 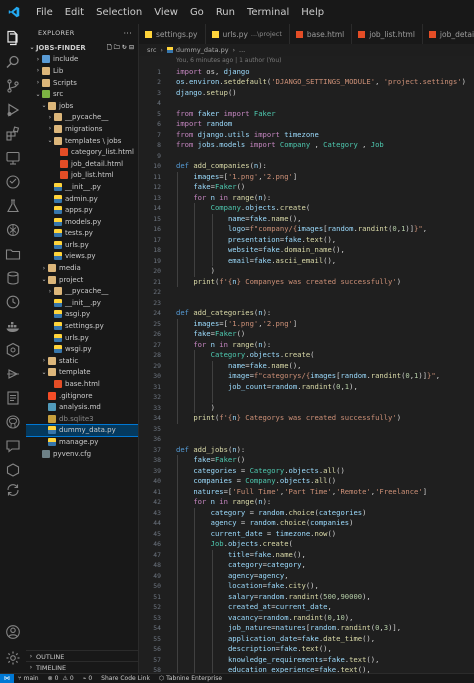 What do you see at coordinates (120, 48) in the screenshot?
I see `explorer-toolbar-icons: 🗋 🗀 ↻ ⊟` at bounding box center [120, 48].